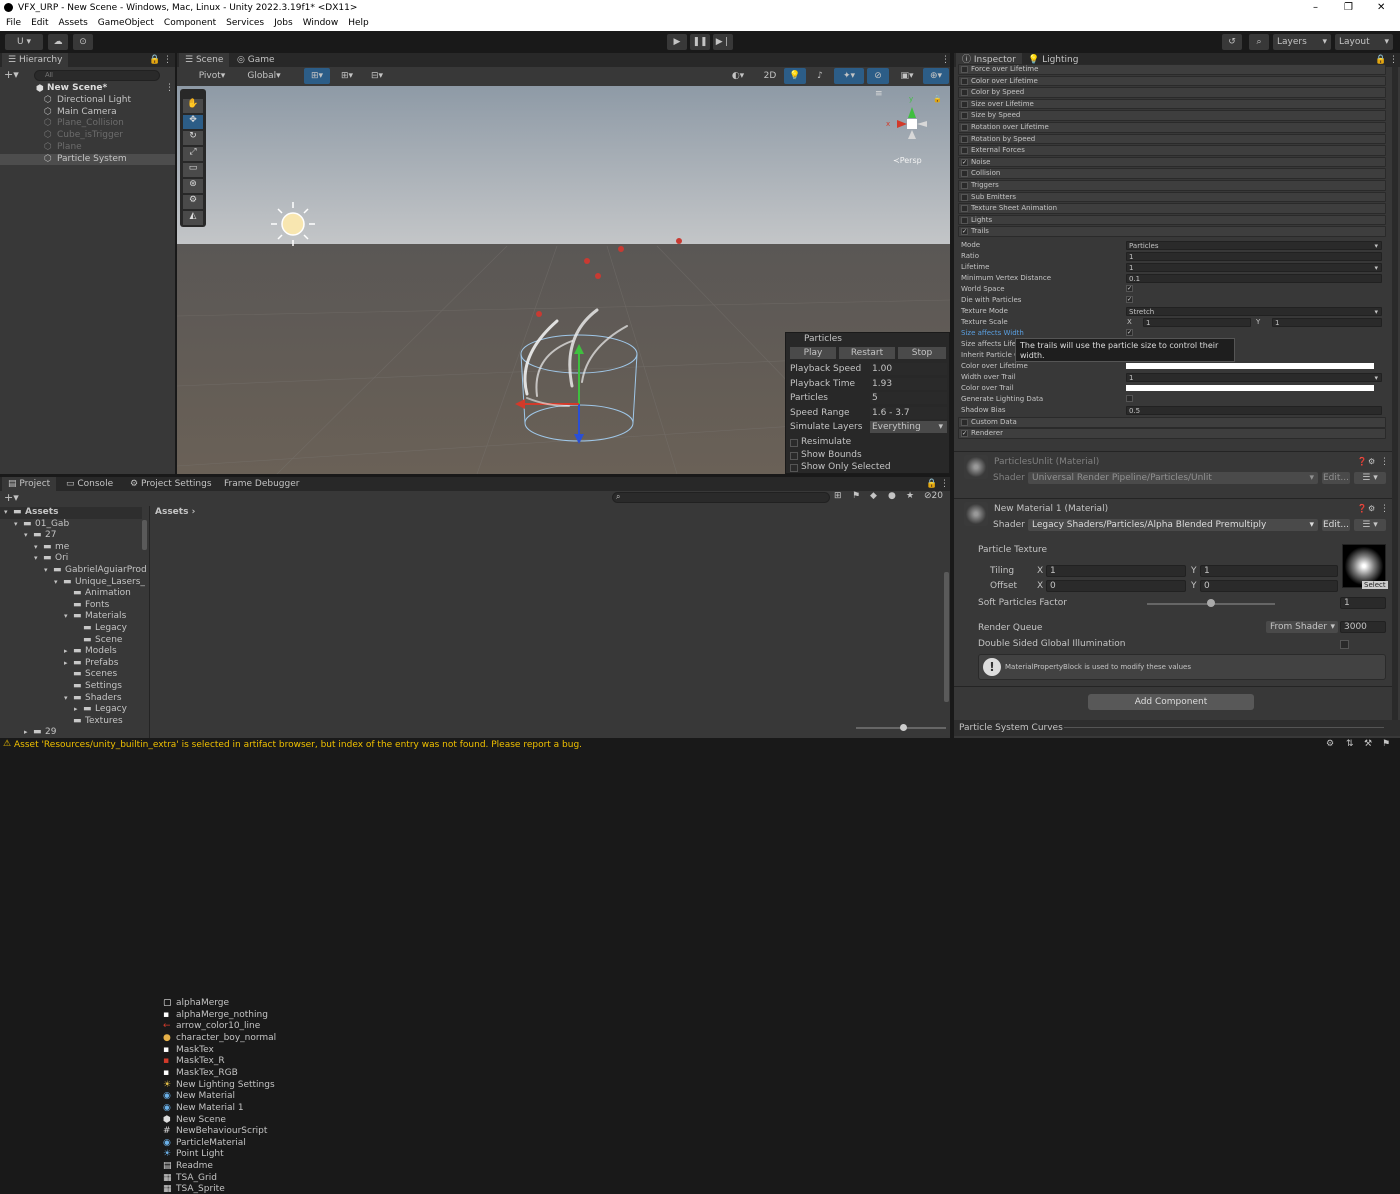 This screenshot has height=1194, width=1400. I want to click on camera-settings-icon: ▣▾, so click(907, 76).